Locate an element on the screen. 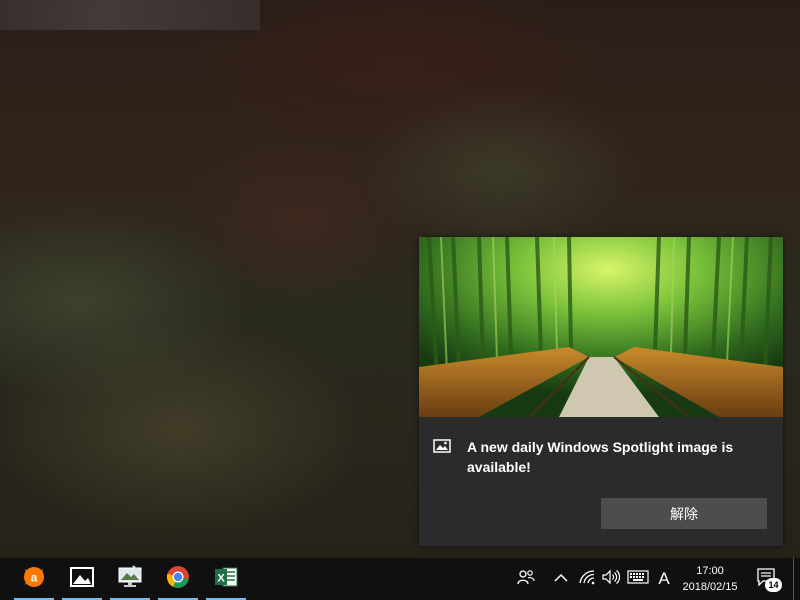 The height and width of the screenshot is (600, 800). avast-icon: a is located at coordinates (34, 579).